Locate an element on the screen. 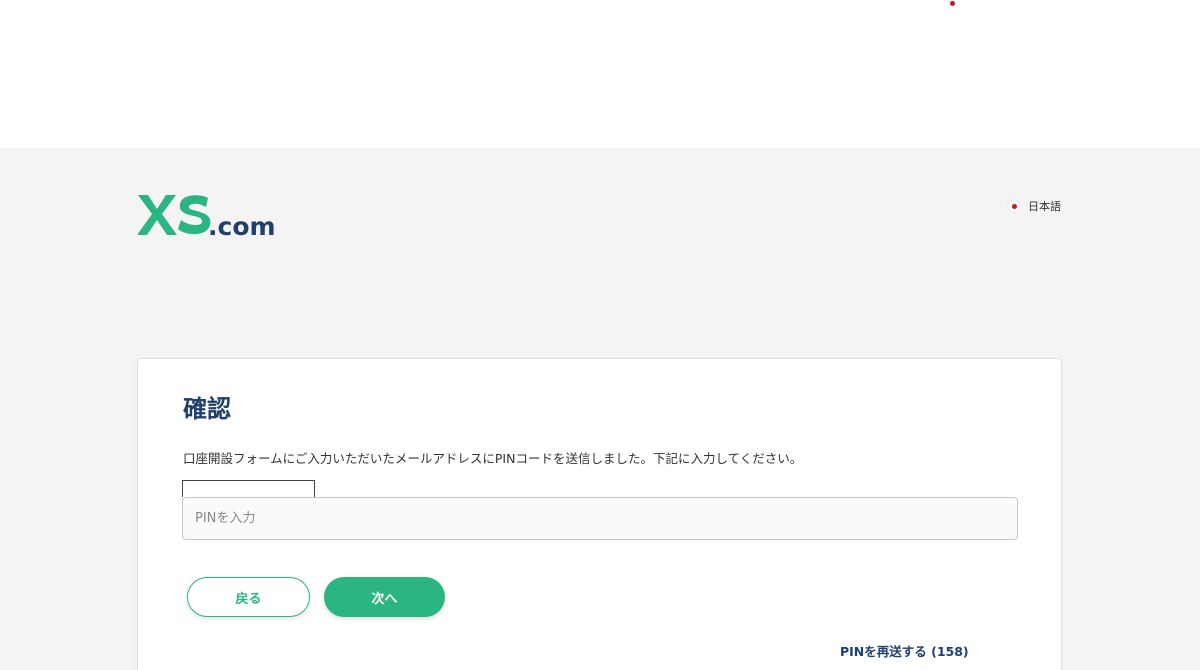 This screenshot has height=670, width=1200. back-button: 戻る is located at coordinates (248, 597).